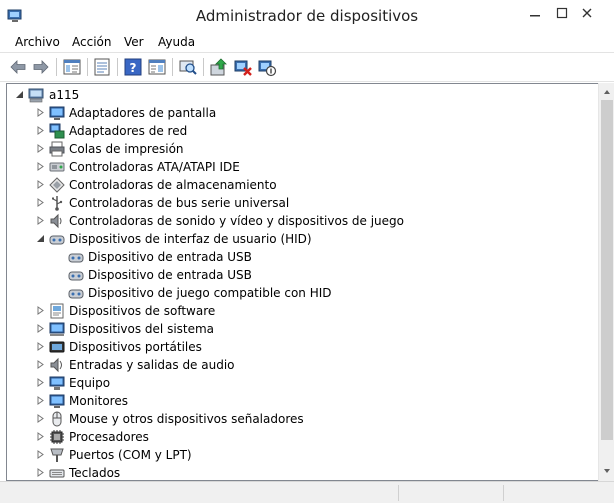 This screenshot has width=614, height=503. Describe the element at coordinates (302, 437) in the screenshot. I see `tree-item: Procesadores` at that location.